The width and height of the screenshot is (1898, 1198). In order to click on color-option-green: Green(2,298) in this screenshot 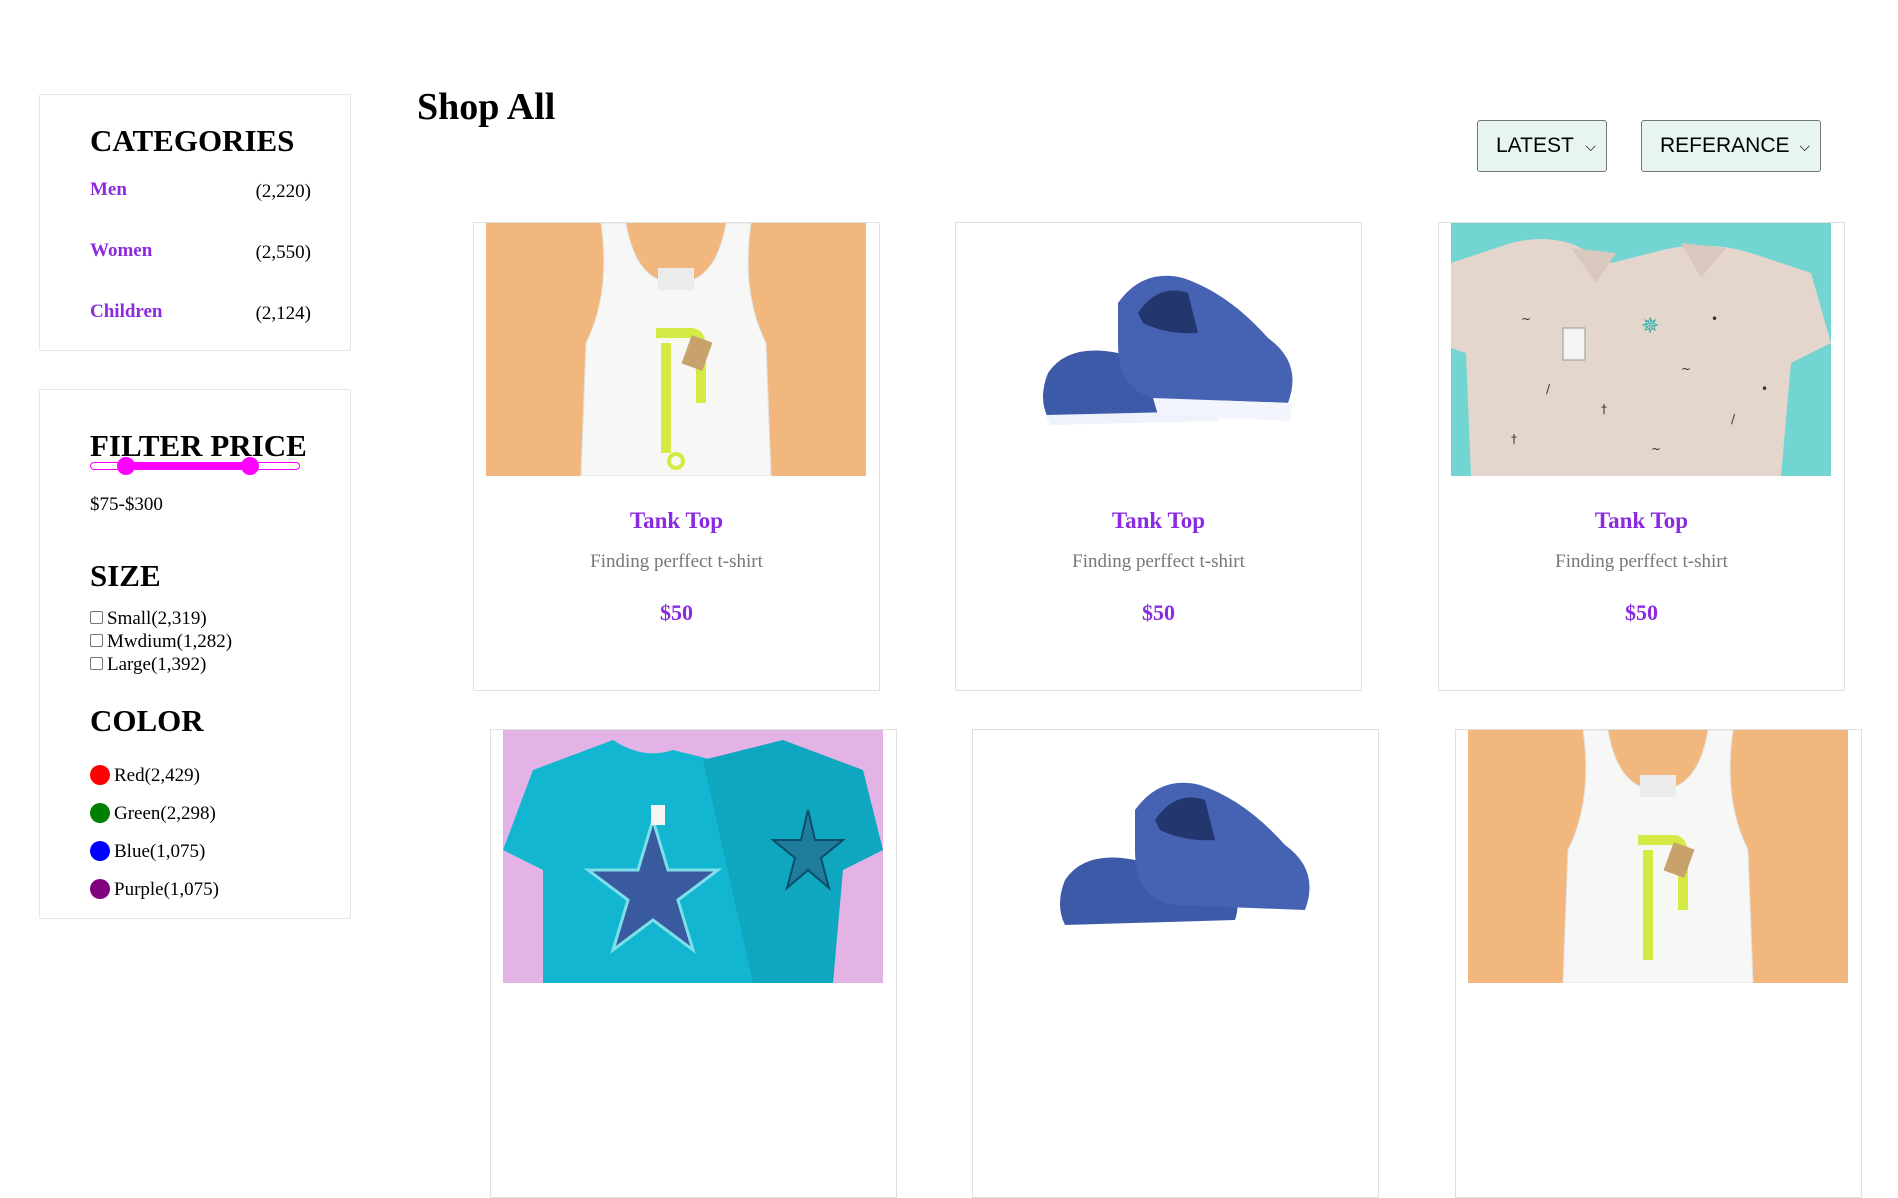, I will do `click(153, 815)`.